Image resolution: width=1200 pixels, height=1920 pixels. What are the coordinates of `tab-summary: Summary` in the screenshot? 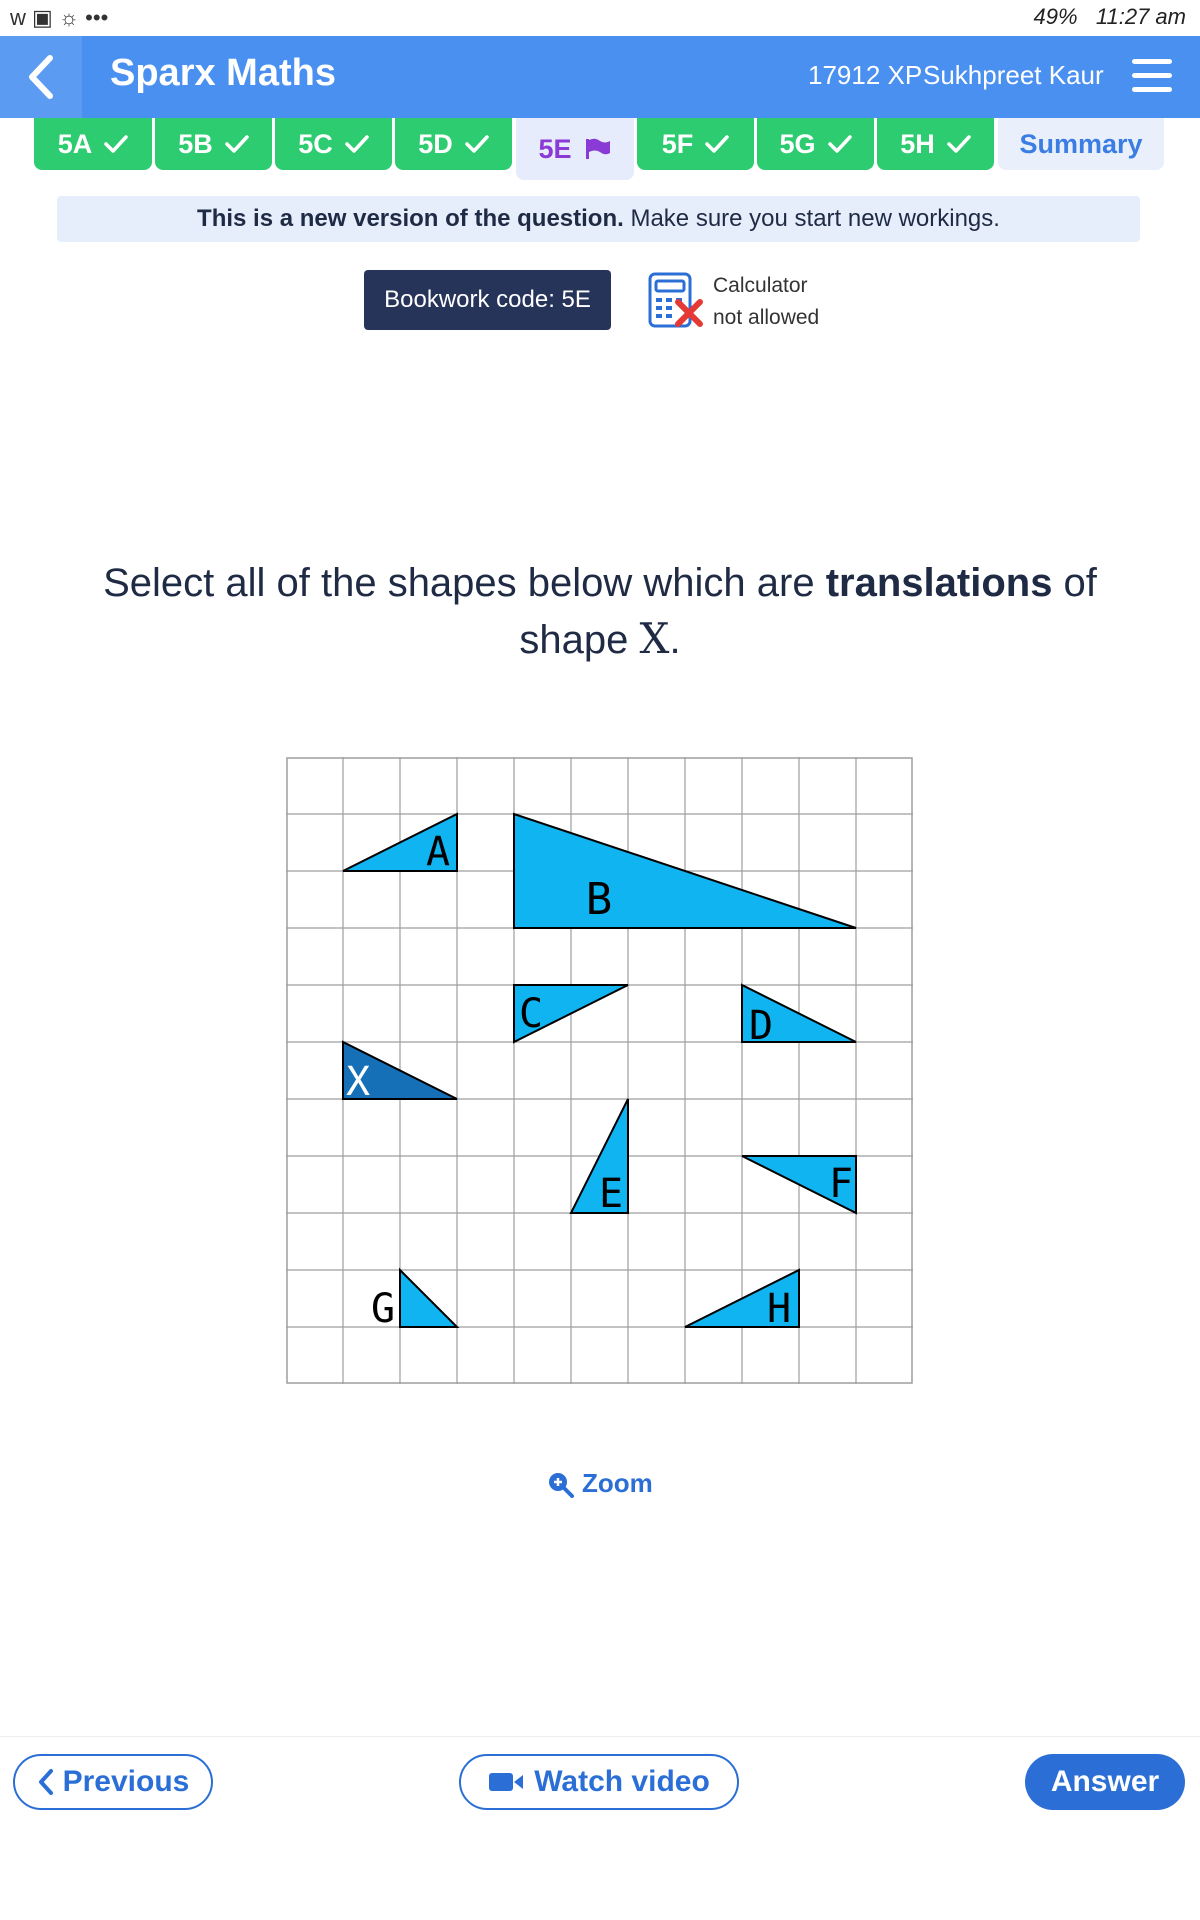 It's located at (1081, 144).